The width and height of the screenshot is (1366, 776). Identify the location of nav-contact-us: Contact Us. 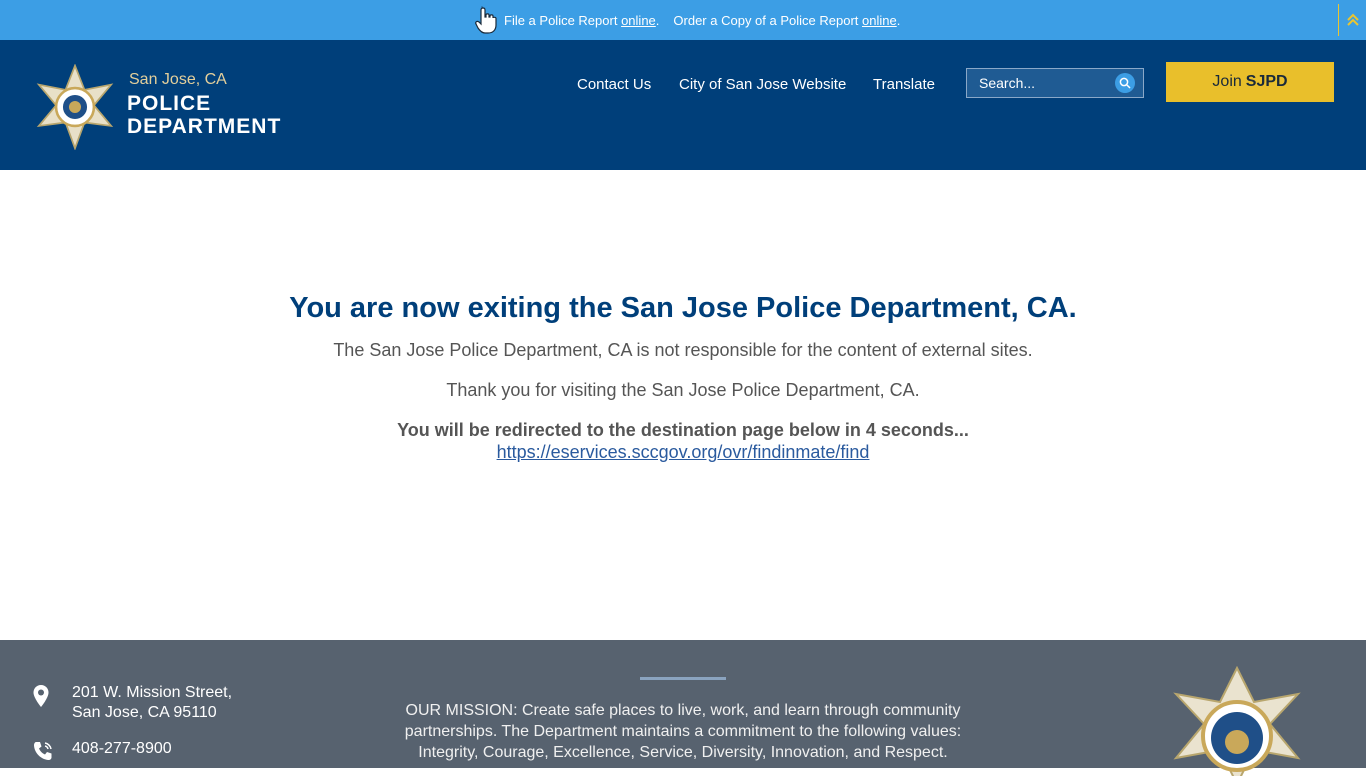
(614, 85).